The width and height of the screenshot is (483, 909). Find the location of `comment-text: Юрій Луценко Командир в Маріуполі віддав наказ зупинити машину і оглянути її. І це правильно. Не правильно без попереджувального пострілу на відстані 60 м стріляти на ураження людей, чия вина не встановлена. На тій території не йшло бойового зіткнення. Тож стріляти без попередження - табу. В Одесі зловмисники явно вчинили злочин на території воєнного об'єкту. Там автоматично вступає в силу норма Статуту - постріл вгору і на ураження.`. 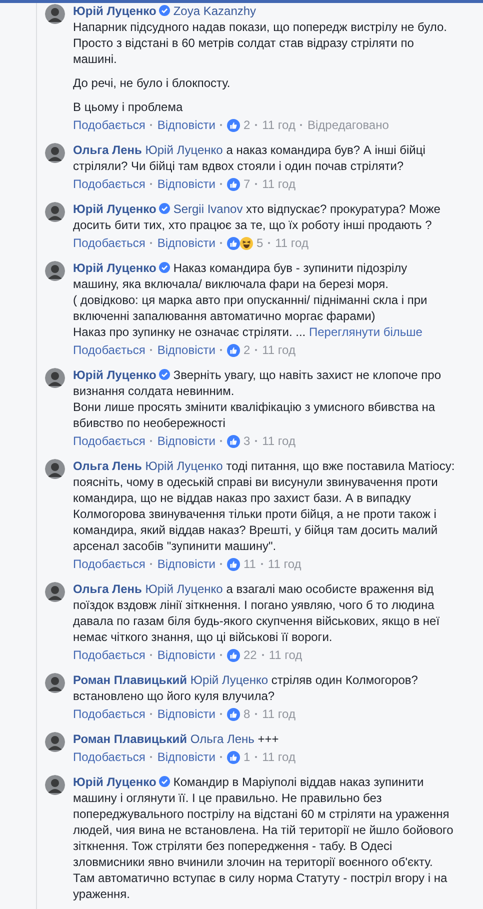

comment-text: Юрій Луценко Командир в Маріуполі віддав наказ зупинити машину і оглянути її. І це правильно. Не правильно без попереджувального пострілу на відстані 60 м стріляти на ураження людей, чия вина не встановлена. На тій території не йшло бойового зіткнення. Тож стріляти без попередження - табу. В Одесі зловмисники явно вчинили злочин на території воєнного об'єкту. Там автоматично вступає в силу норма Статуту - постріл вгору і на ураження. is located at coordinates (263, 838).